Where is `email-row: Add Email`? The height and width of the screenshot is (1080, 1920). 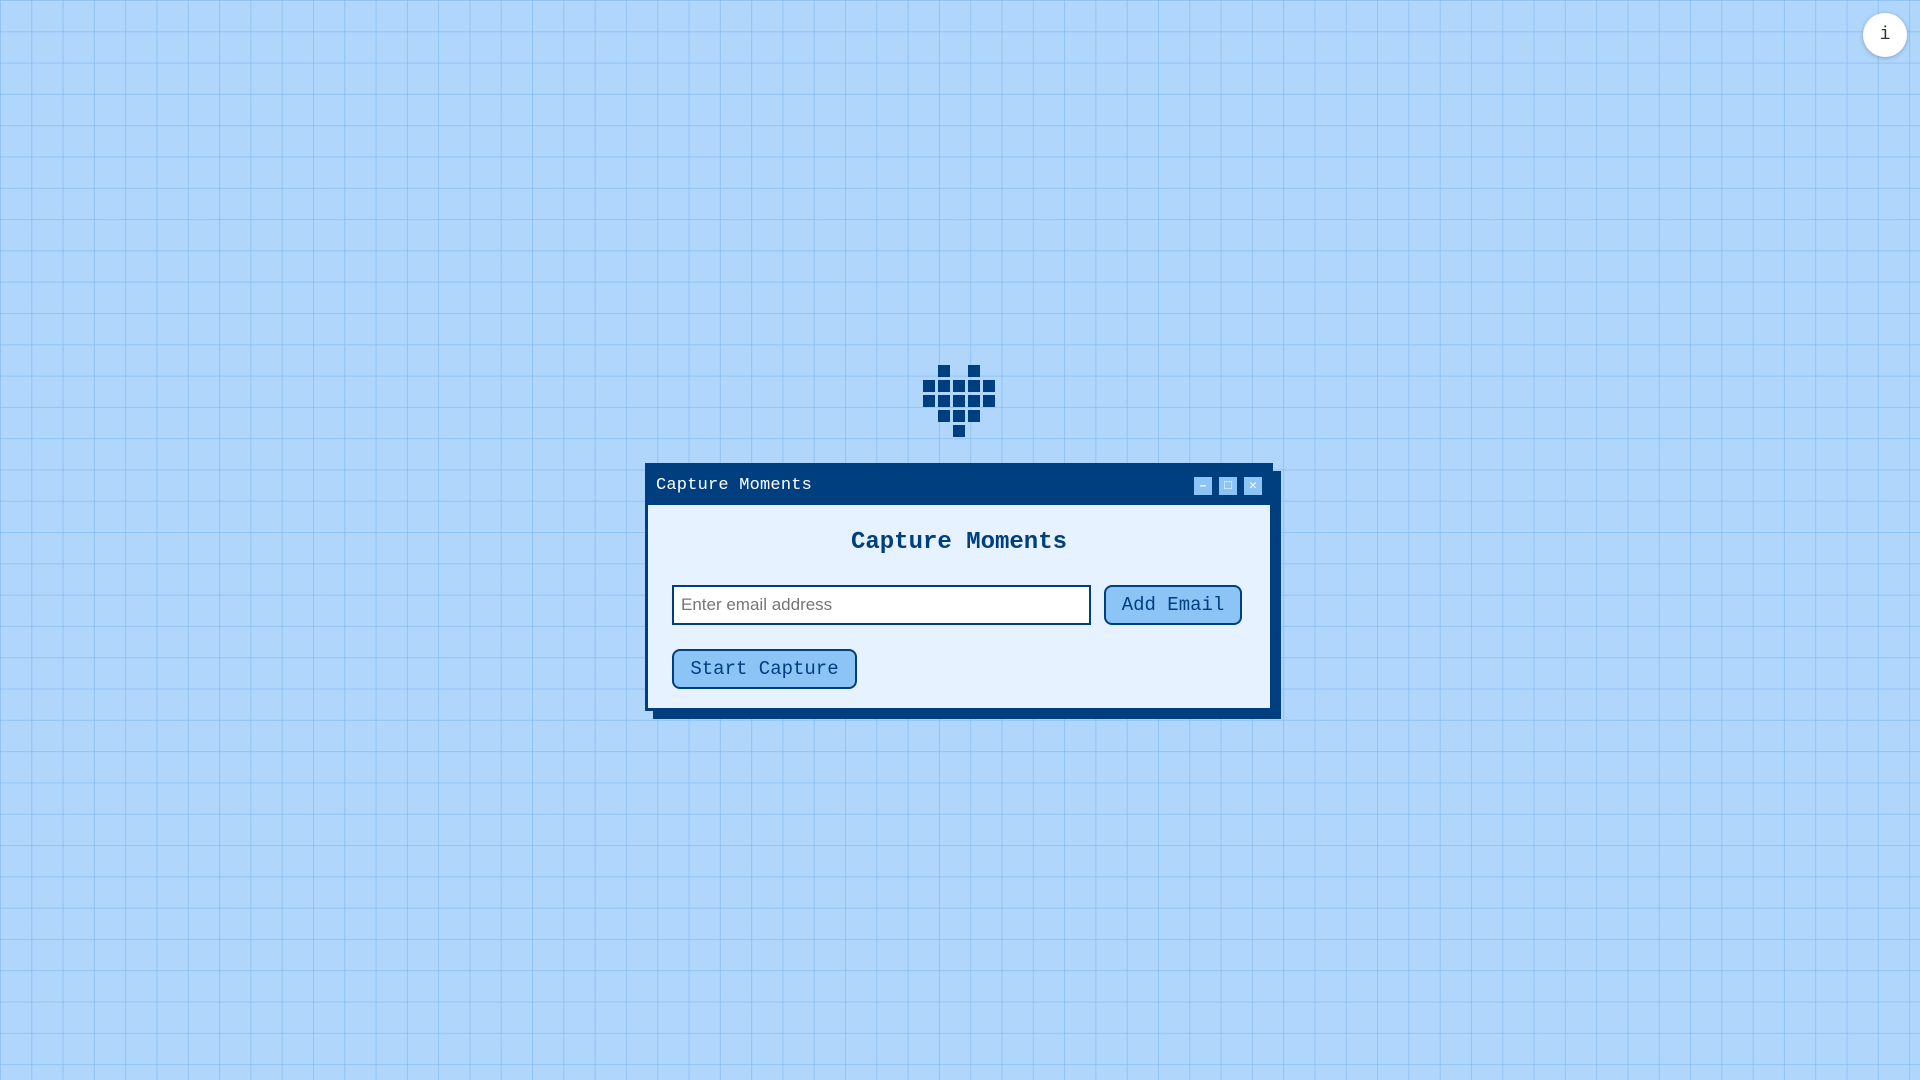 email-row: Add Email is located at coordinates (959, 605).